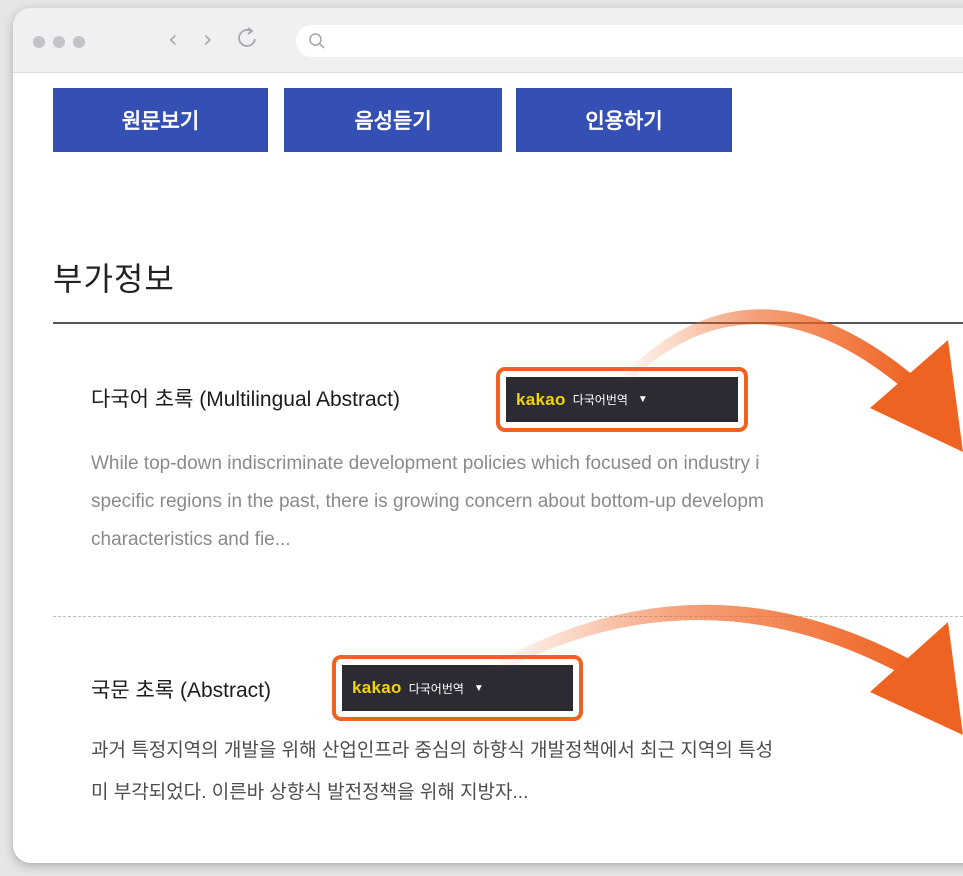 Image resolution: width=963 pixels, height=876 pixels. I want to click on section-title: 부가정보, so click(114, 279).